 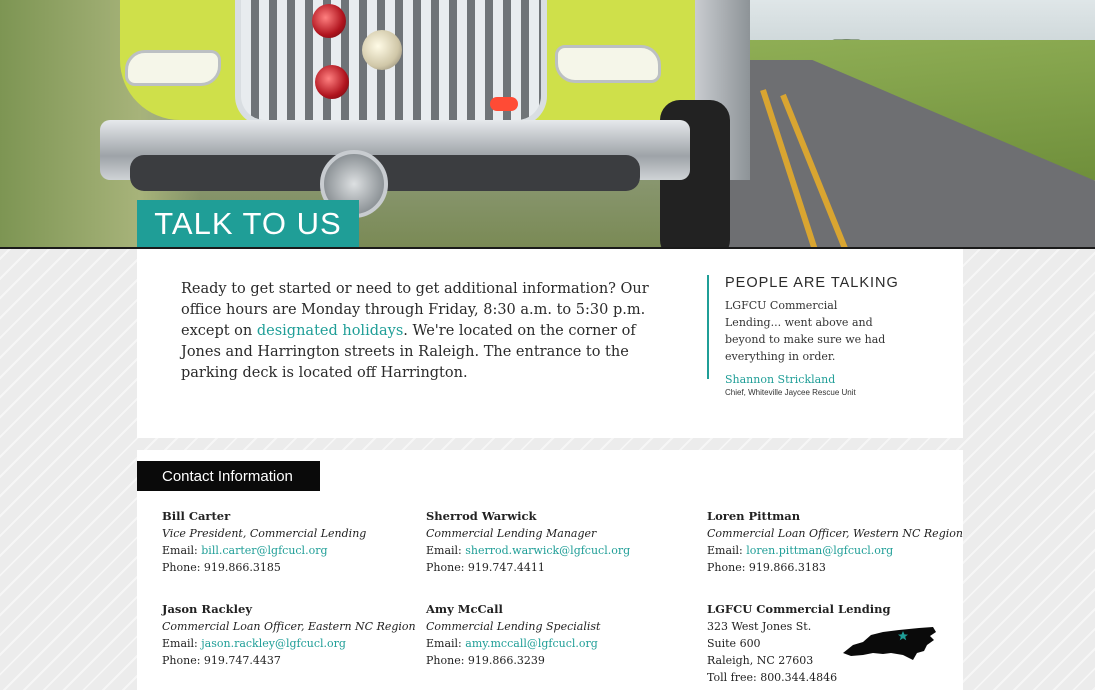 What do you see at coordinates (273, 643) in the screenshot?
I see `contact-email-link: jason.rackley@lgfcucl.org` at bounding box center [273, 643].